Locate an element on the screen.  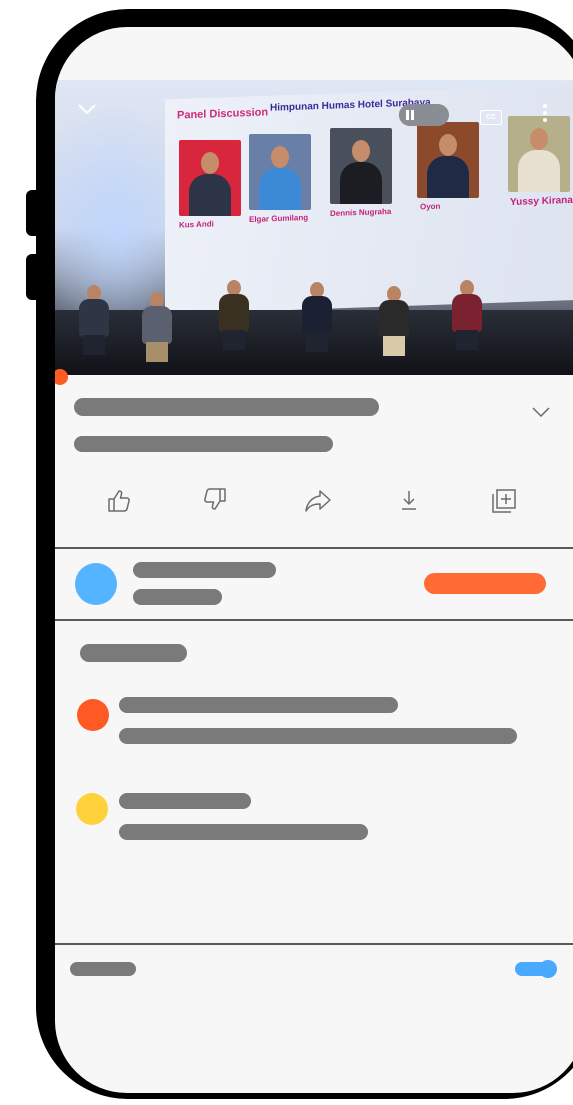
thumbs-up-icon is located at coordinates (119, 503).